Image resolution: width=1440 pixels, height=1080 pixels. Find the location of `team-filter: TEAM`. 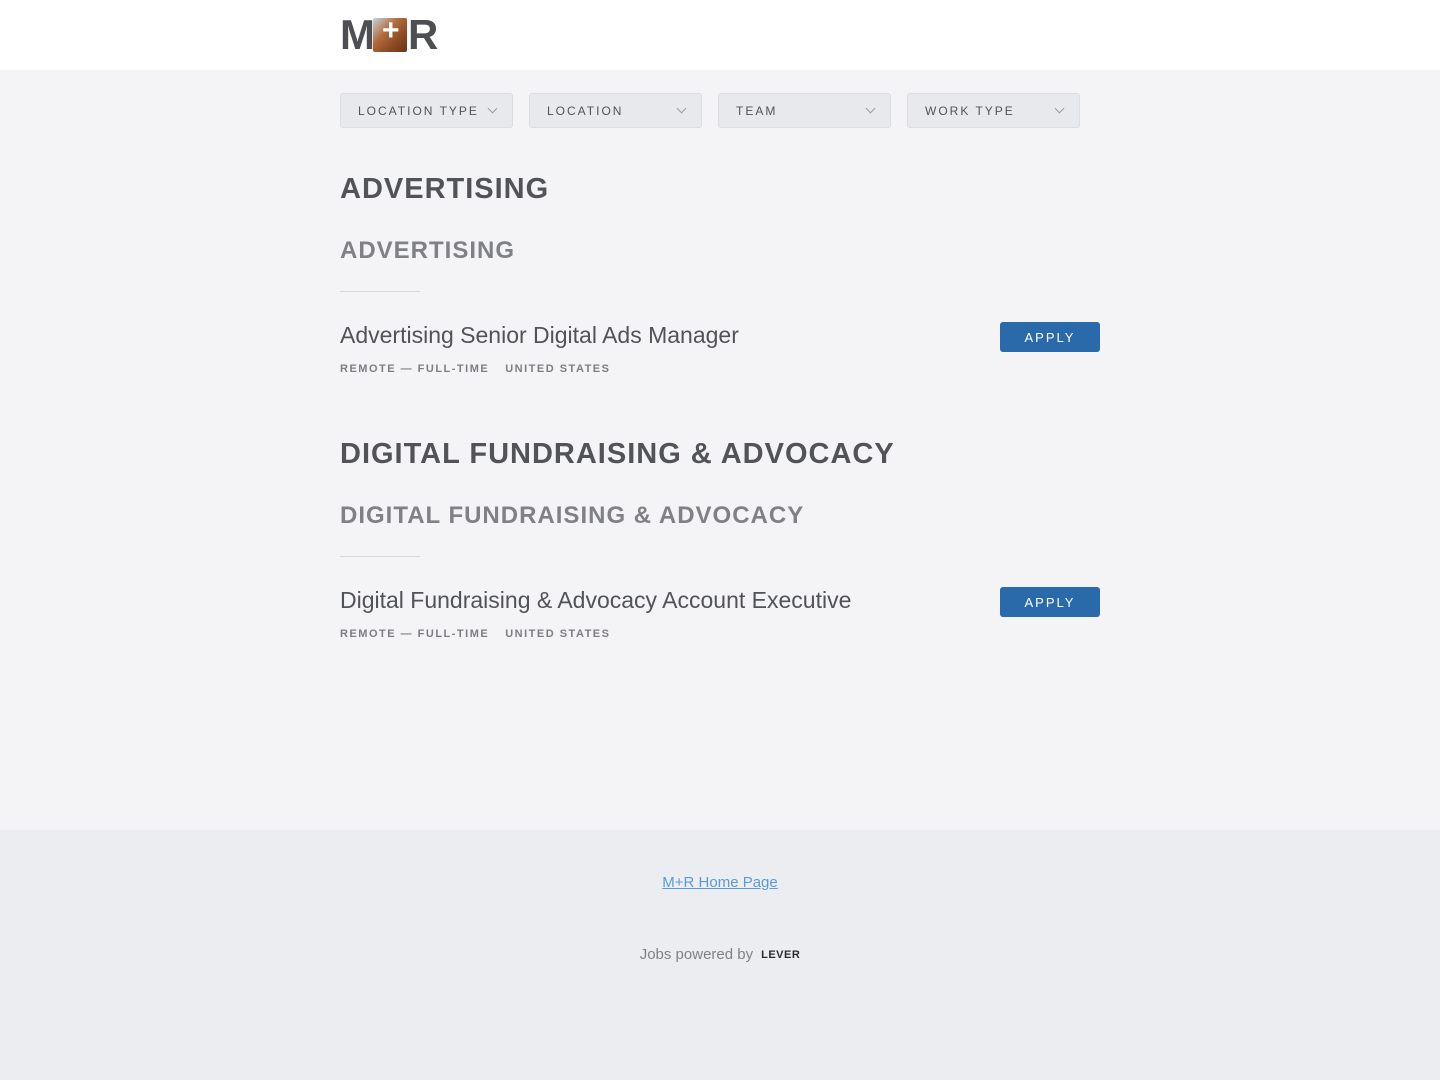

team-filter: TEAM is located at coordinates (804, 110).